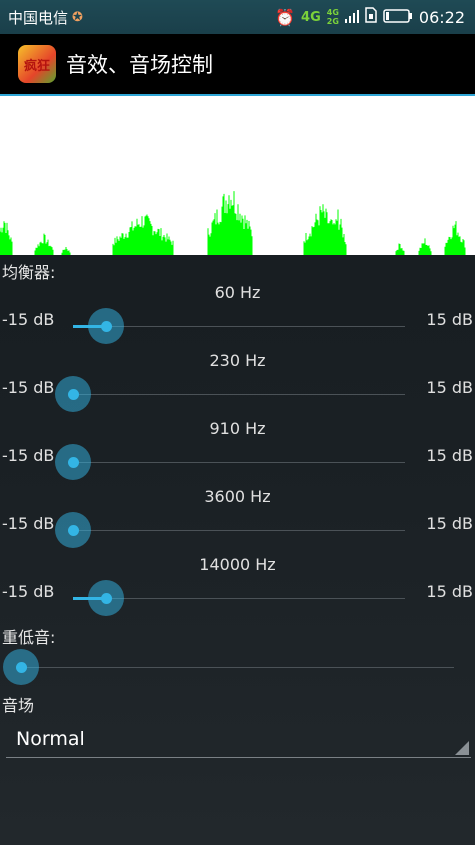 Image resolution: width=475 pixels, height=845 pixels. I want to click on star-icon: ✪, so click(77, 17).